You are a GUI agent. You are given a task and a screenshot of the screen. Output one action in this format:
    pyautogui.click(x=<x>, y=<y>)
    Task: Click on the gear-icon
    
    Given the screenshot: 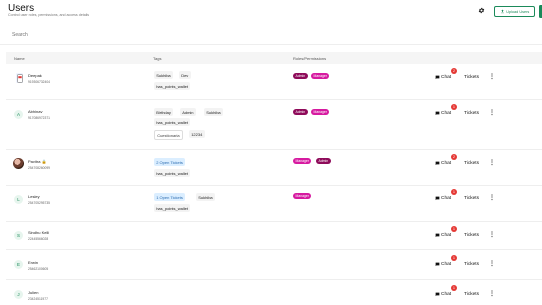 What is the action you would take?
    pyautogui.click(x=481, y=10)
    